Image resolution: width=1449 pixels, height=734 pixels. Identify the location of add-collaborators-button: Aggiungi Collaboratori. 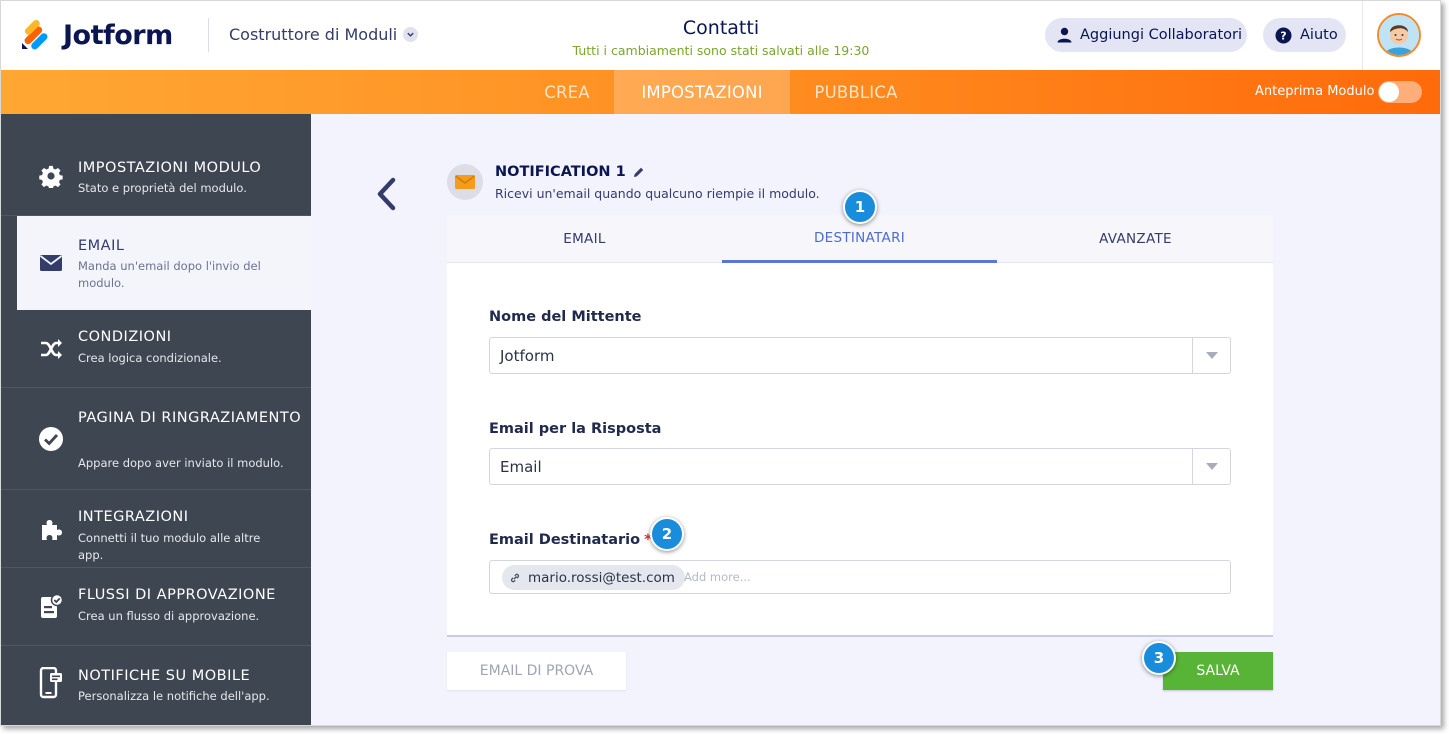
(1146, 35).